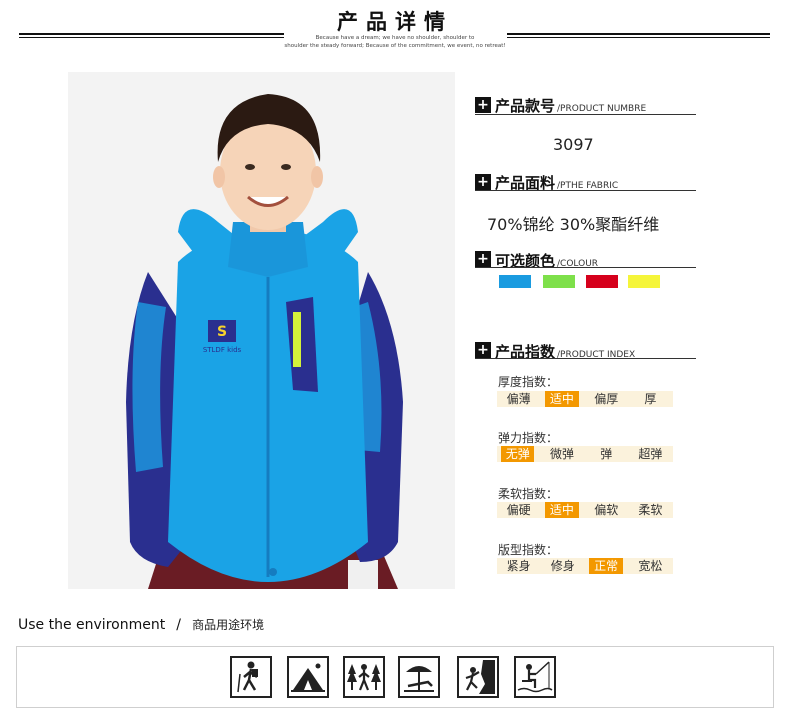 This screenshot has height=716, width=790. I want to click on fit-index-label: 版型指数：, so click(528, 550).